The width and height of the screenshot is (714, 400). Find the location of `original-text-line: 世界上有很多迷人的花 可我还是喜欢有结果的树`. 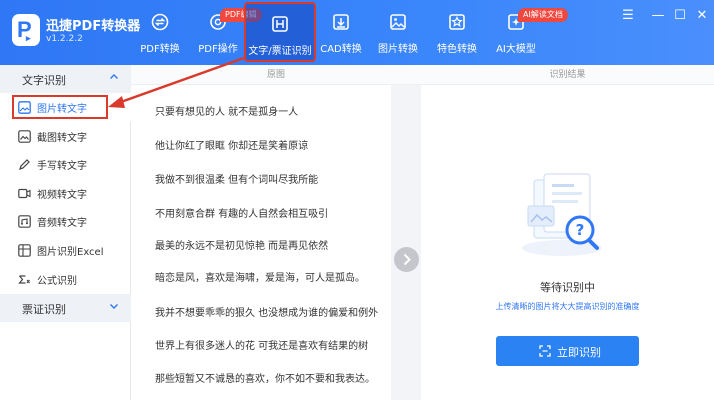

original-text-line: 世界上有很多迷人的花 可我还是喜欢有结果的树 is located at coordinates (262, 346).